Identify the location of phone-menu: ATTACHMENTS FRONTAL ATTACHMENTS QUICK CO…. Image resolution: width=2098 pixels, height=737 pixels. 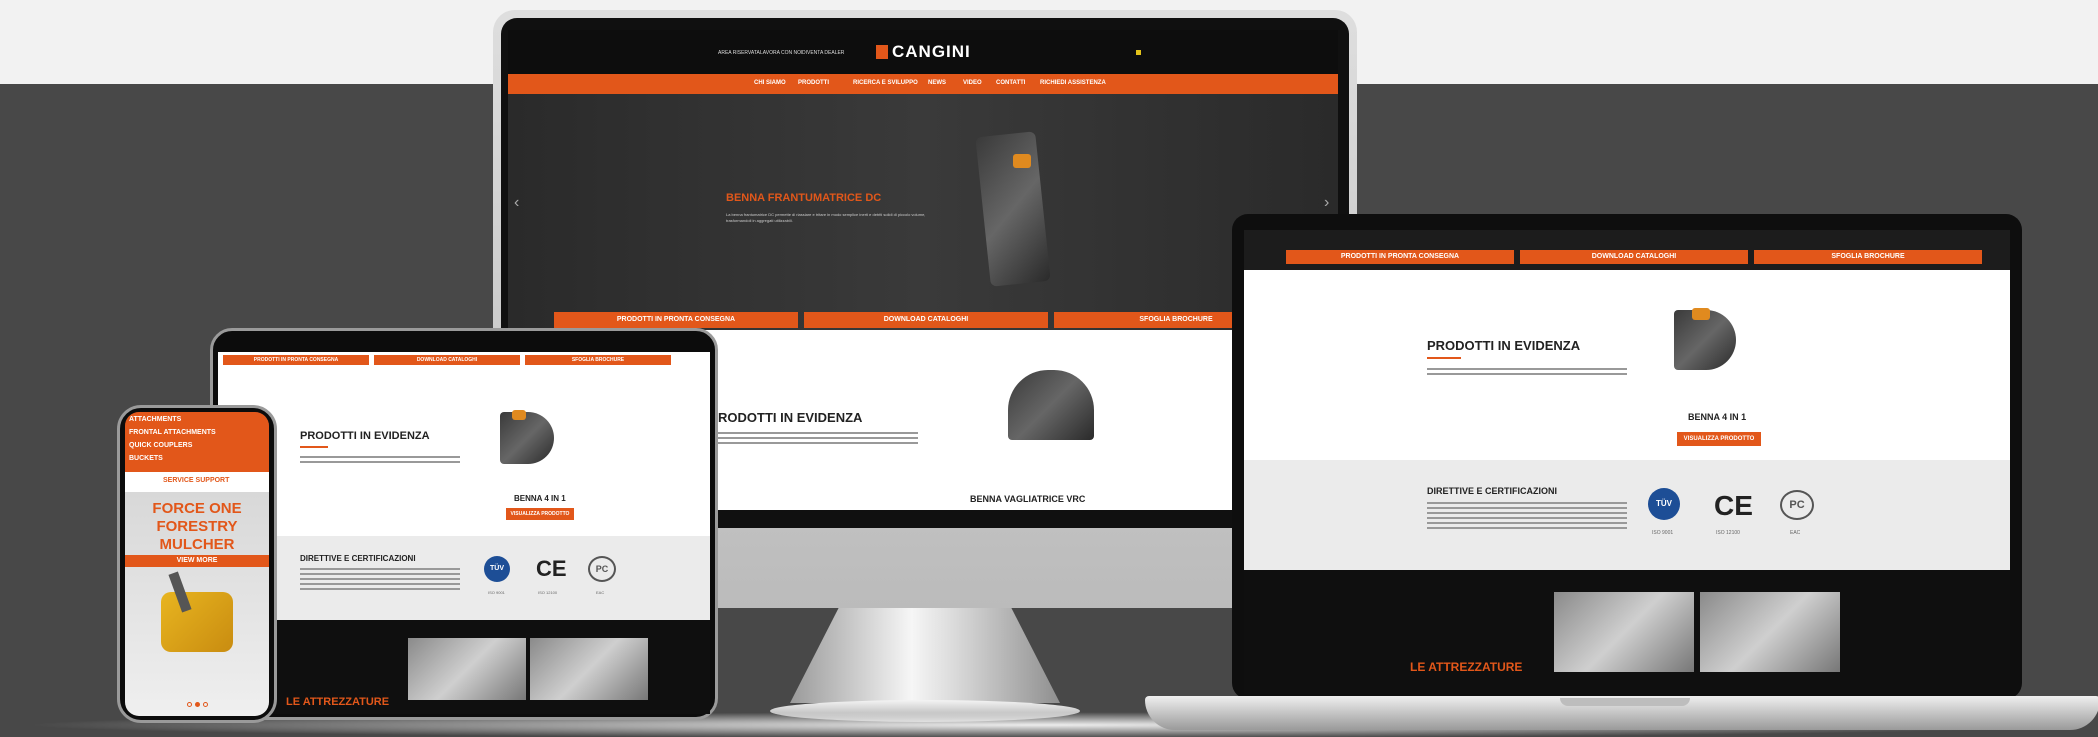
(197, 442).